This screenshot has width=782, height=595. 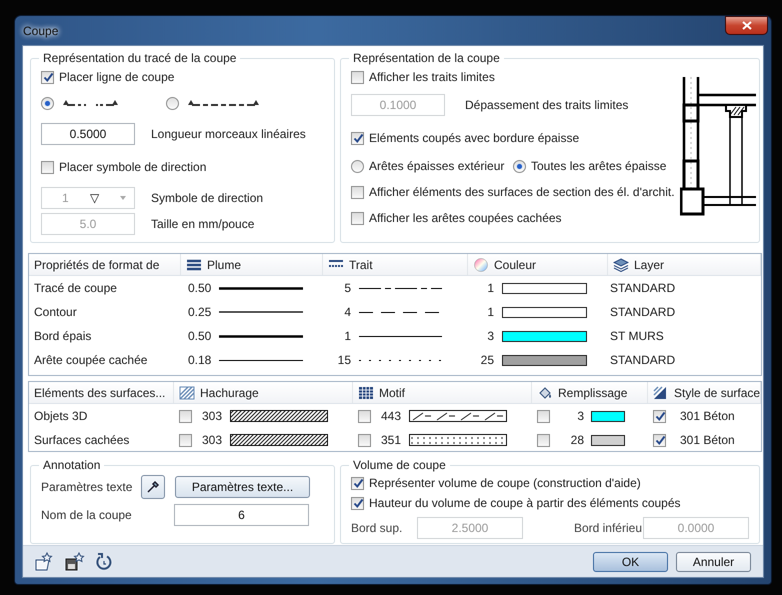 I want to click on close-button, so click(x=746, y=25).